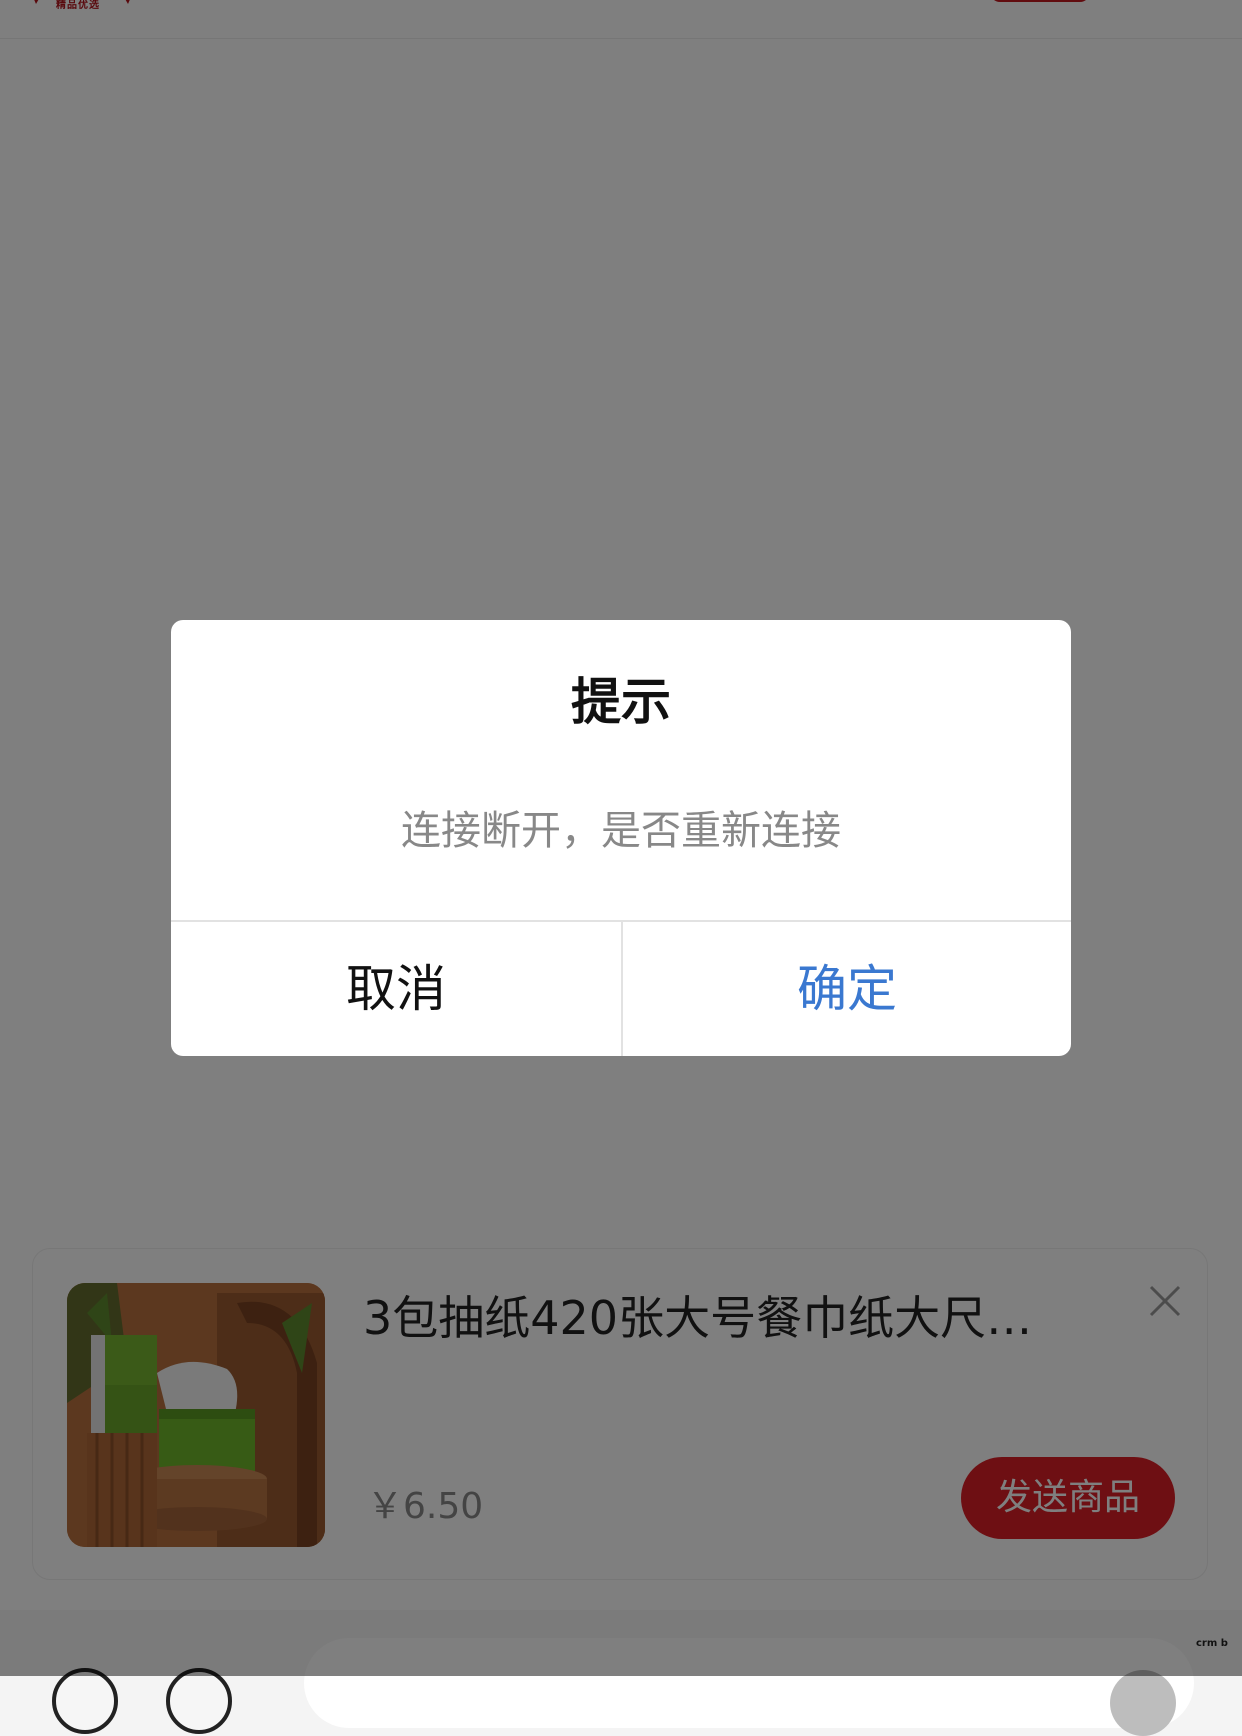 This screenshot has height=1736, width=1242. Describe the element at coordinates (621, 702) in the screenshot. I see `dialog-title: 提示` at that location.